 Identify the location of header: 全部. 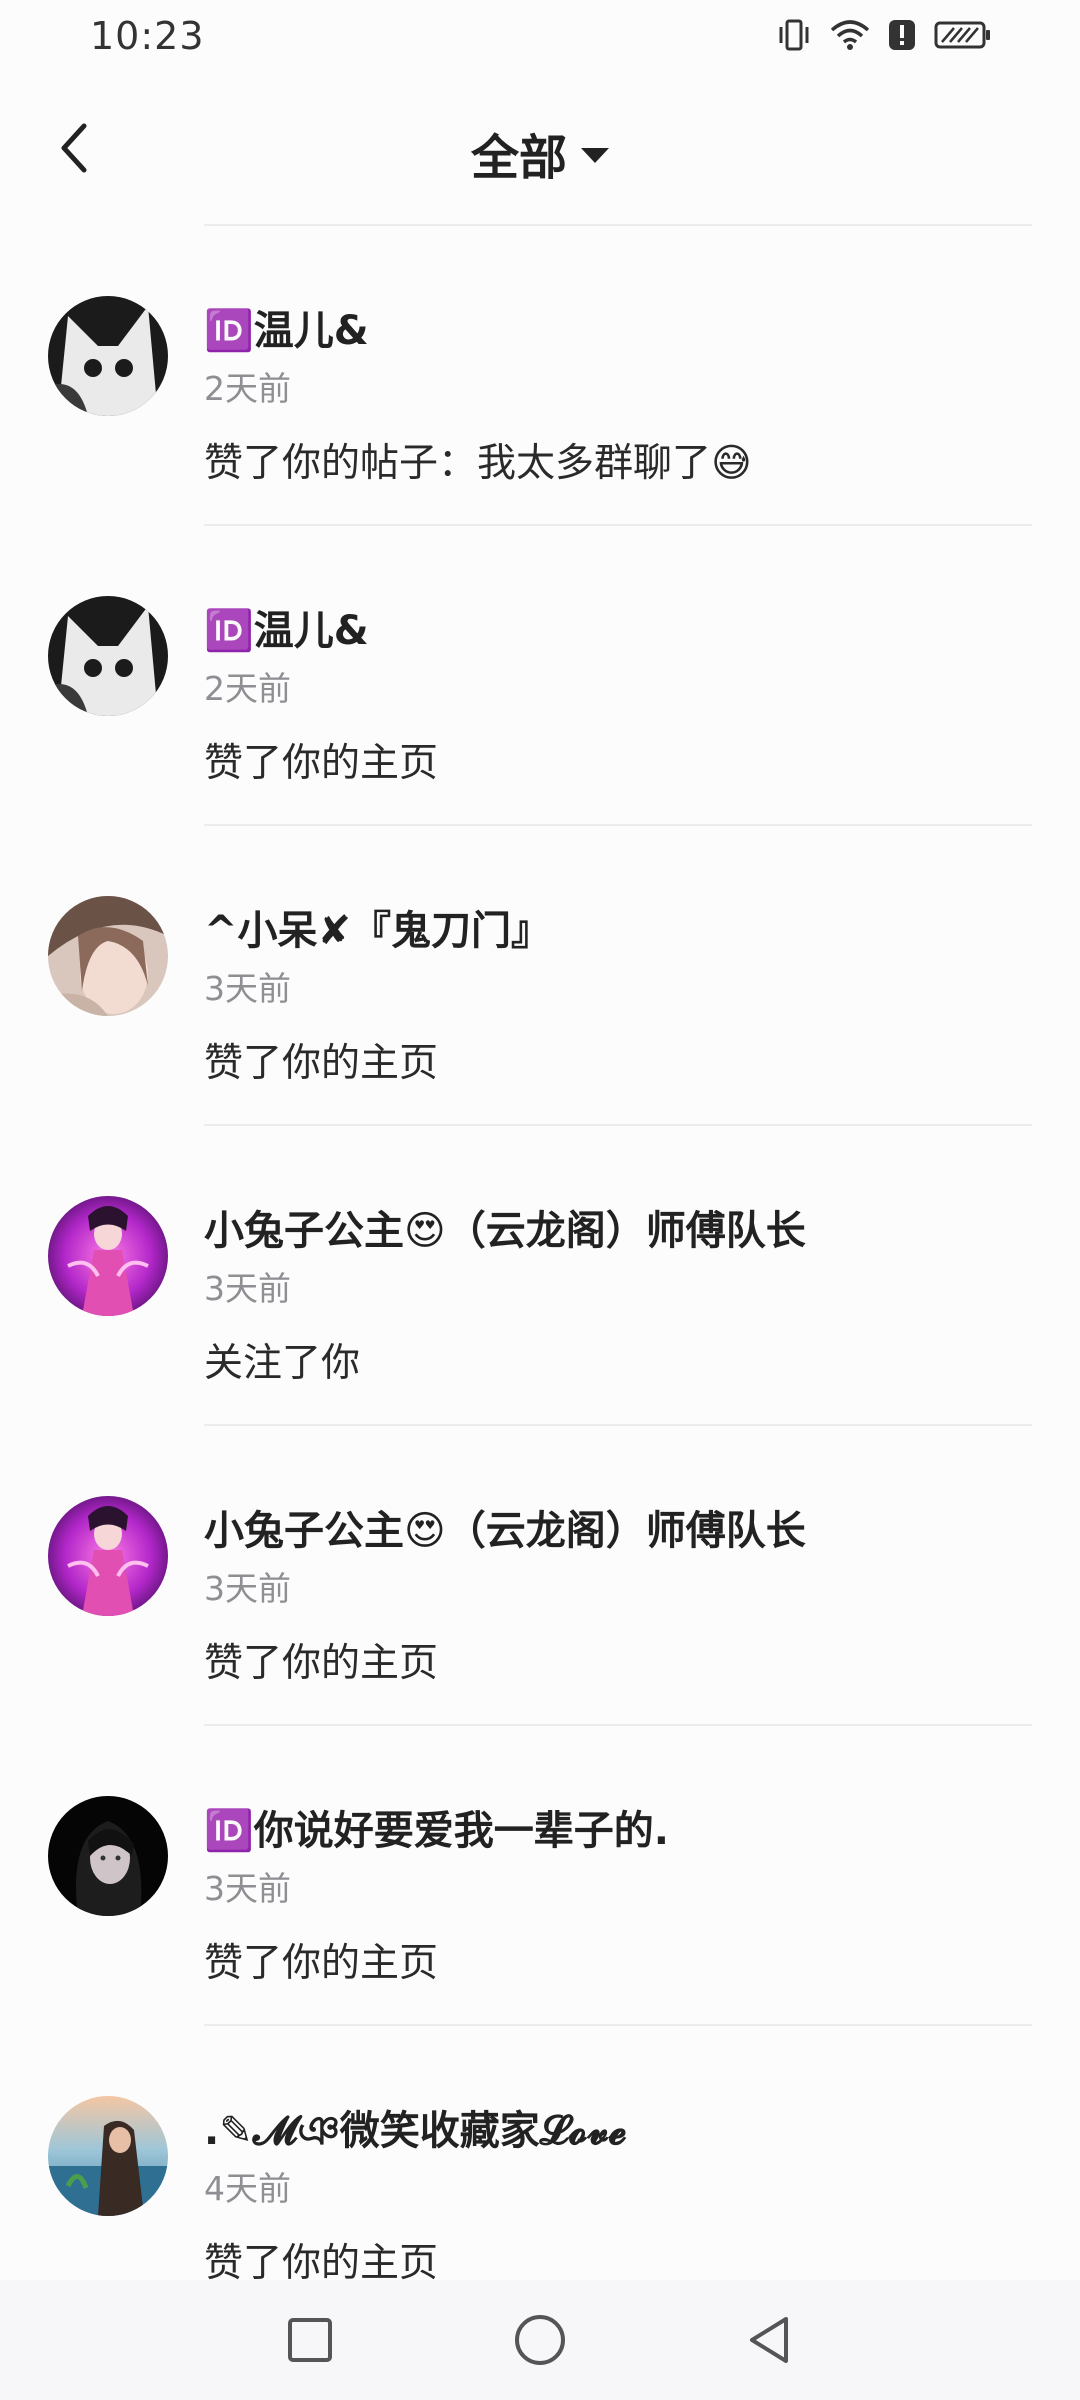
(540, 150).